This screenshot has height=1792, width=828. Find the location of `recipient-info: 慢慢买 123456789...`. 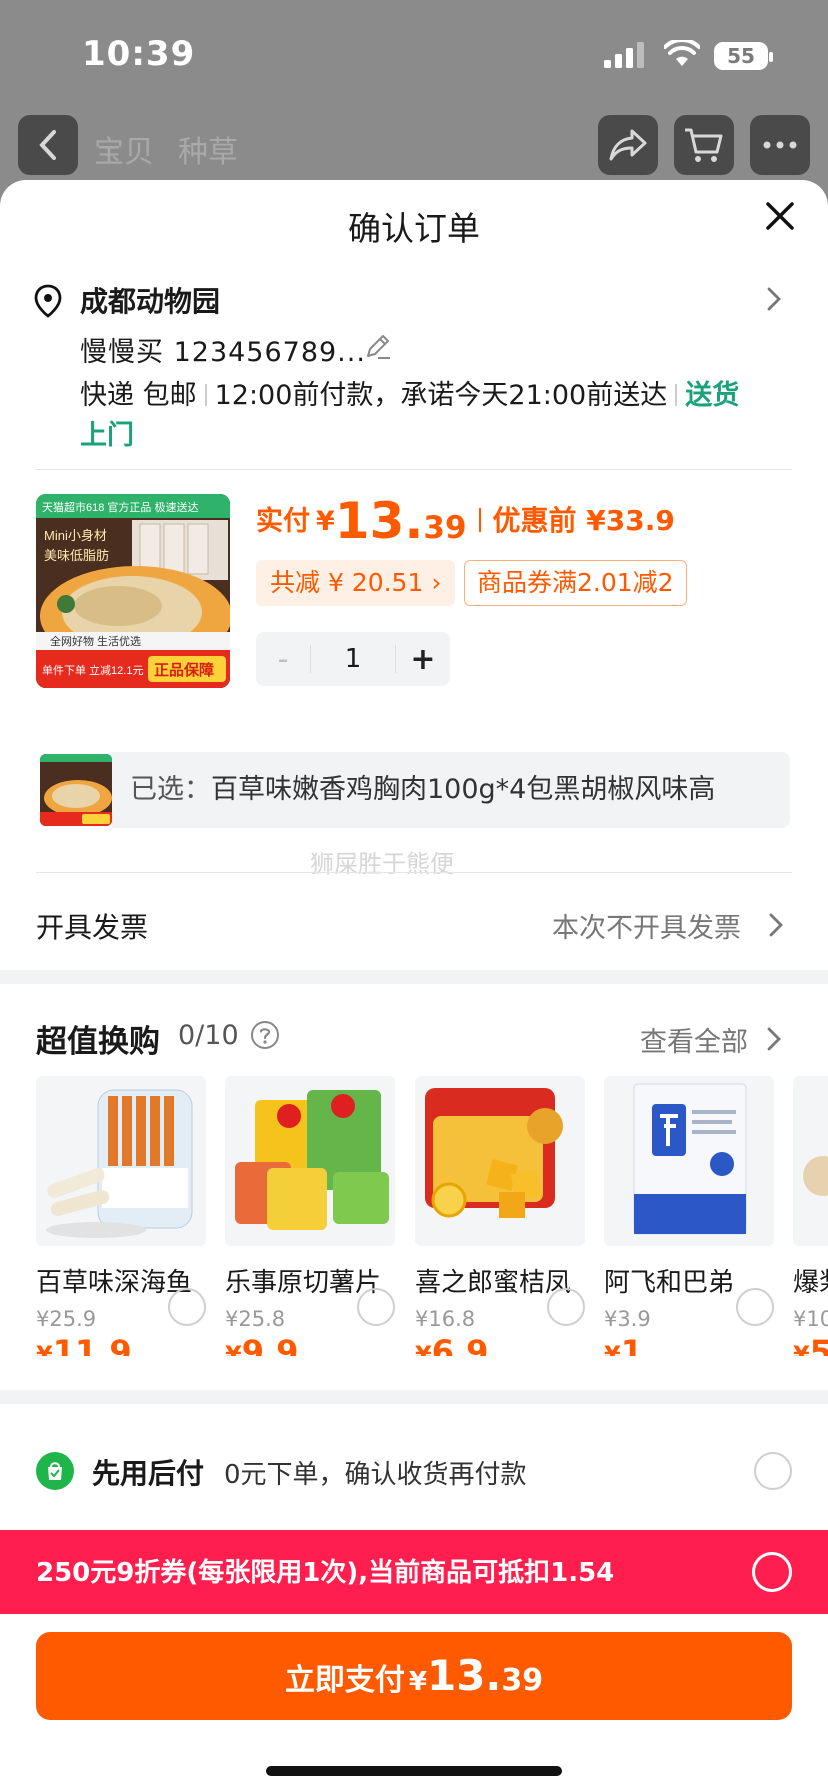

recipient-info: 慢慢买 123456789... is located at coordinates (223, 349).